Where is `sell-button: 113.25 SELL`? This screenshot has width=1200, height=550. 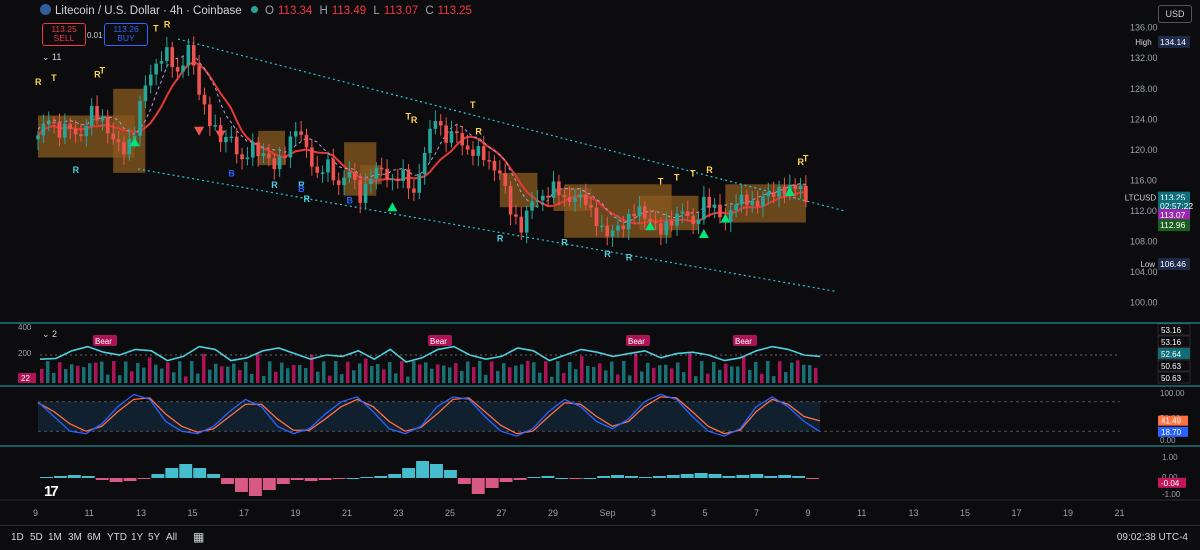 sell-button: 113.25 SELL is located at coordinates (64, 34).